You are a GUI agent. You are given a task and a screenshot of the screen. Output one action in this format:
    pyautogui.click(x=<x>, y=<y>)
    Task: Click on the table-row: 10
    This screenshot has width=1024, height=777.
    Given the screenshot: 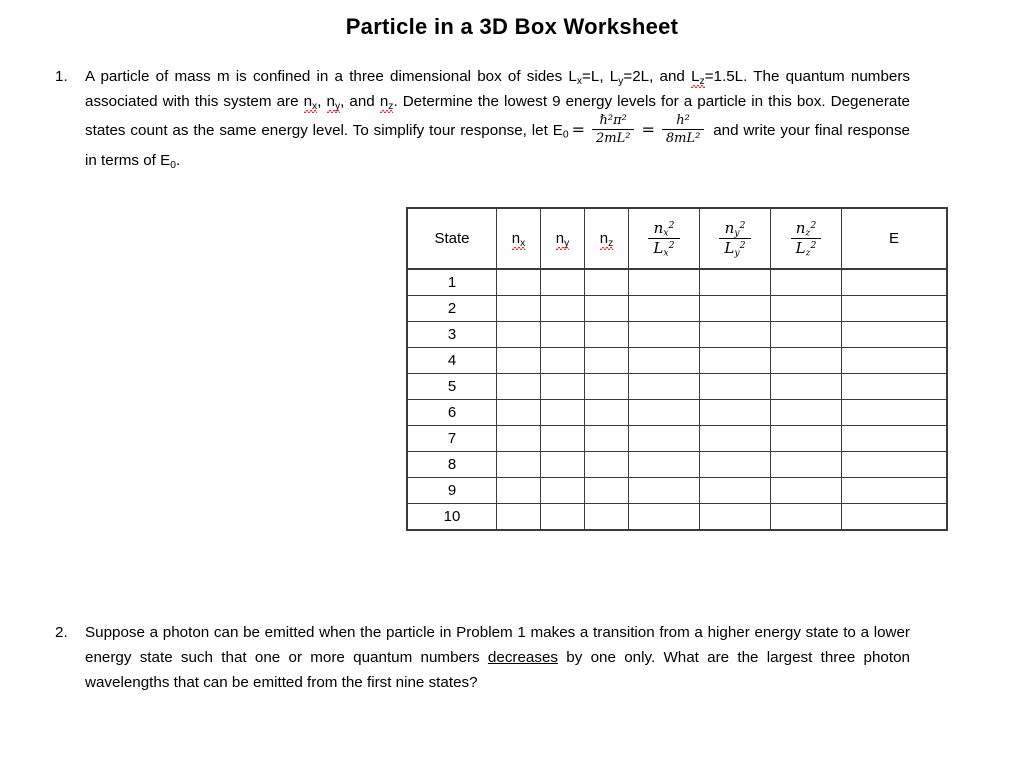 What is the action you would take?
    pyautogui.click(x=677, y=517)
    